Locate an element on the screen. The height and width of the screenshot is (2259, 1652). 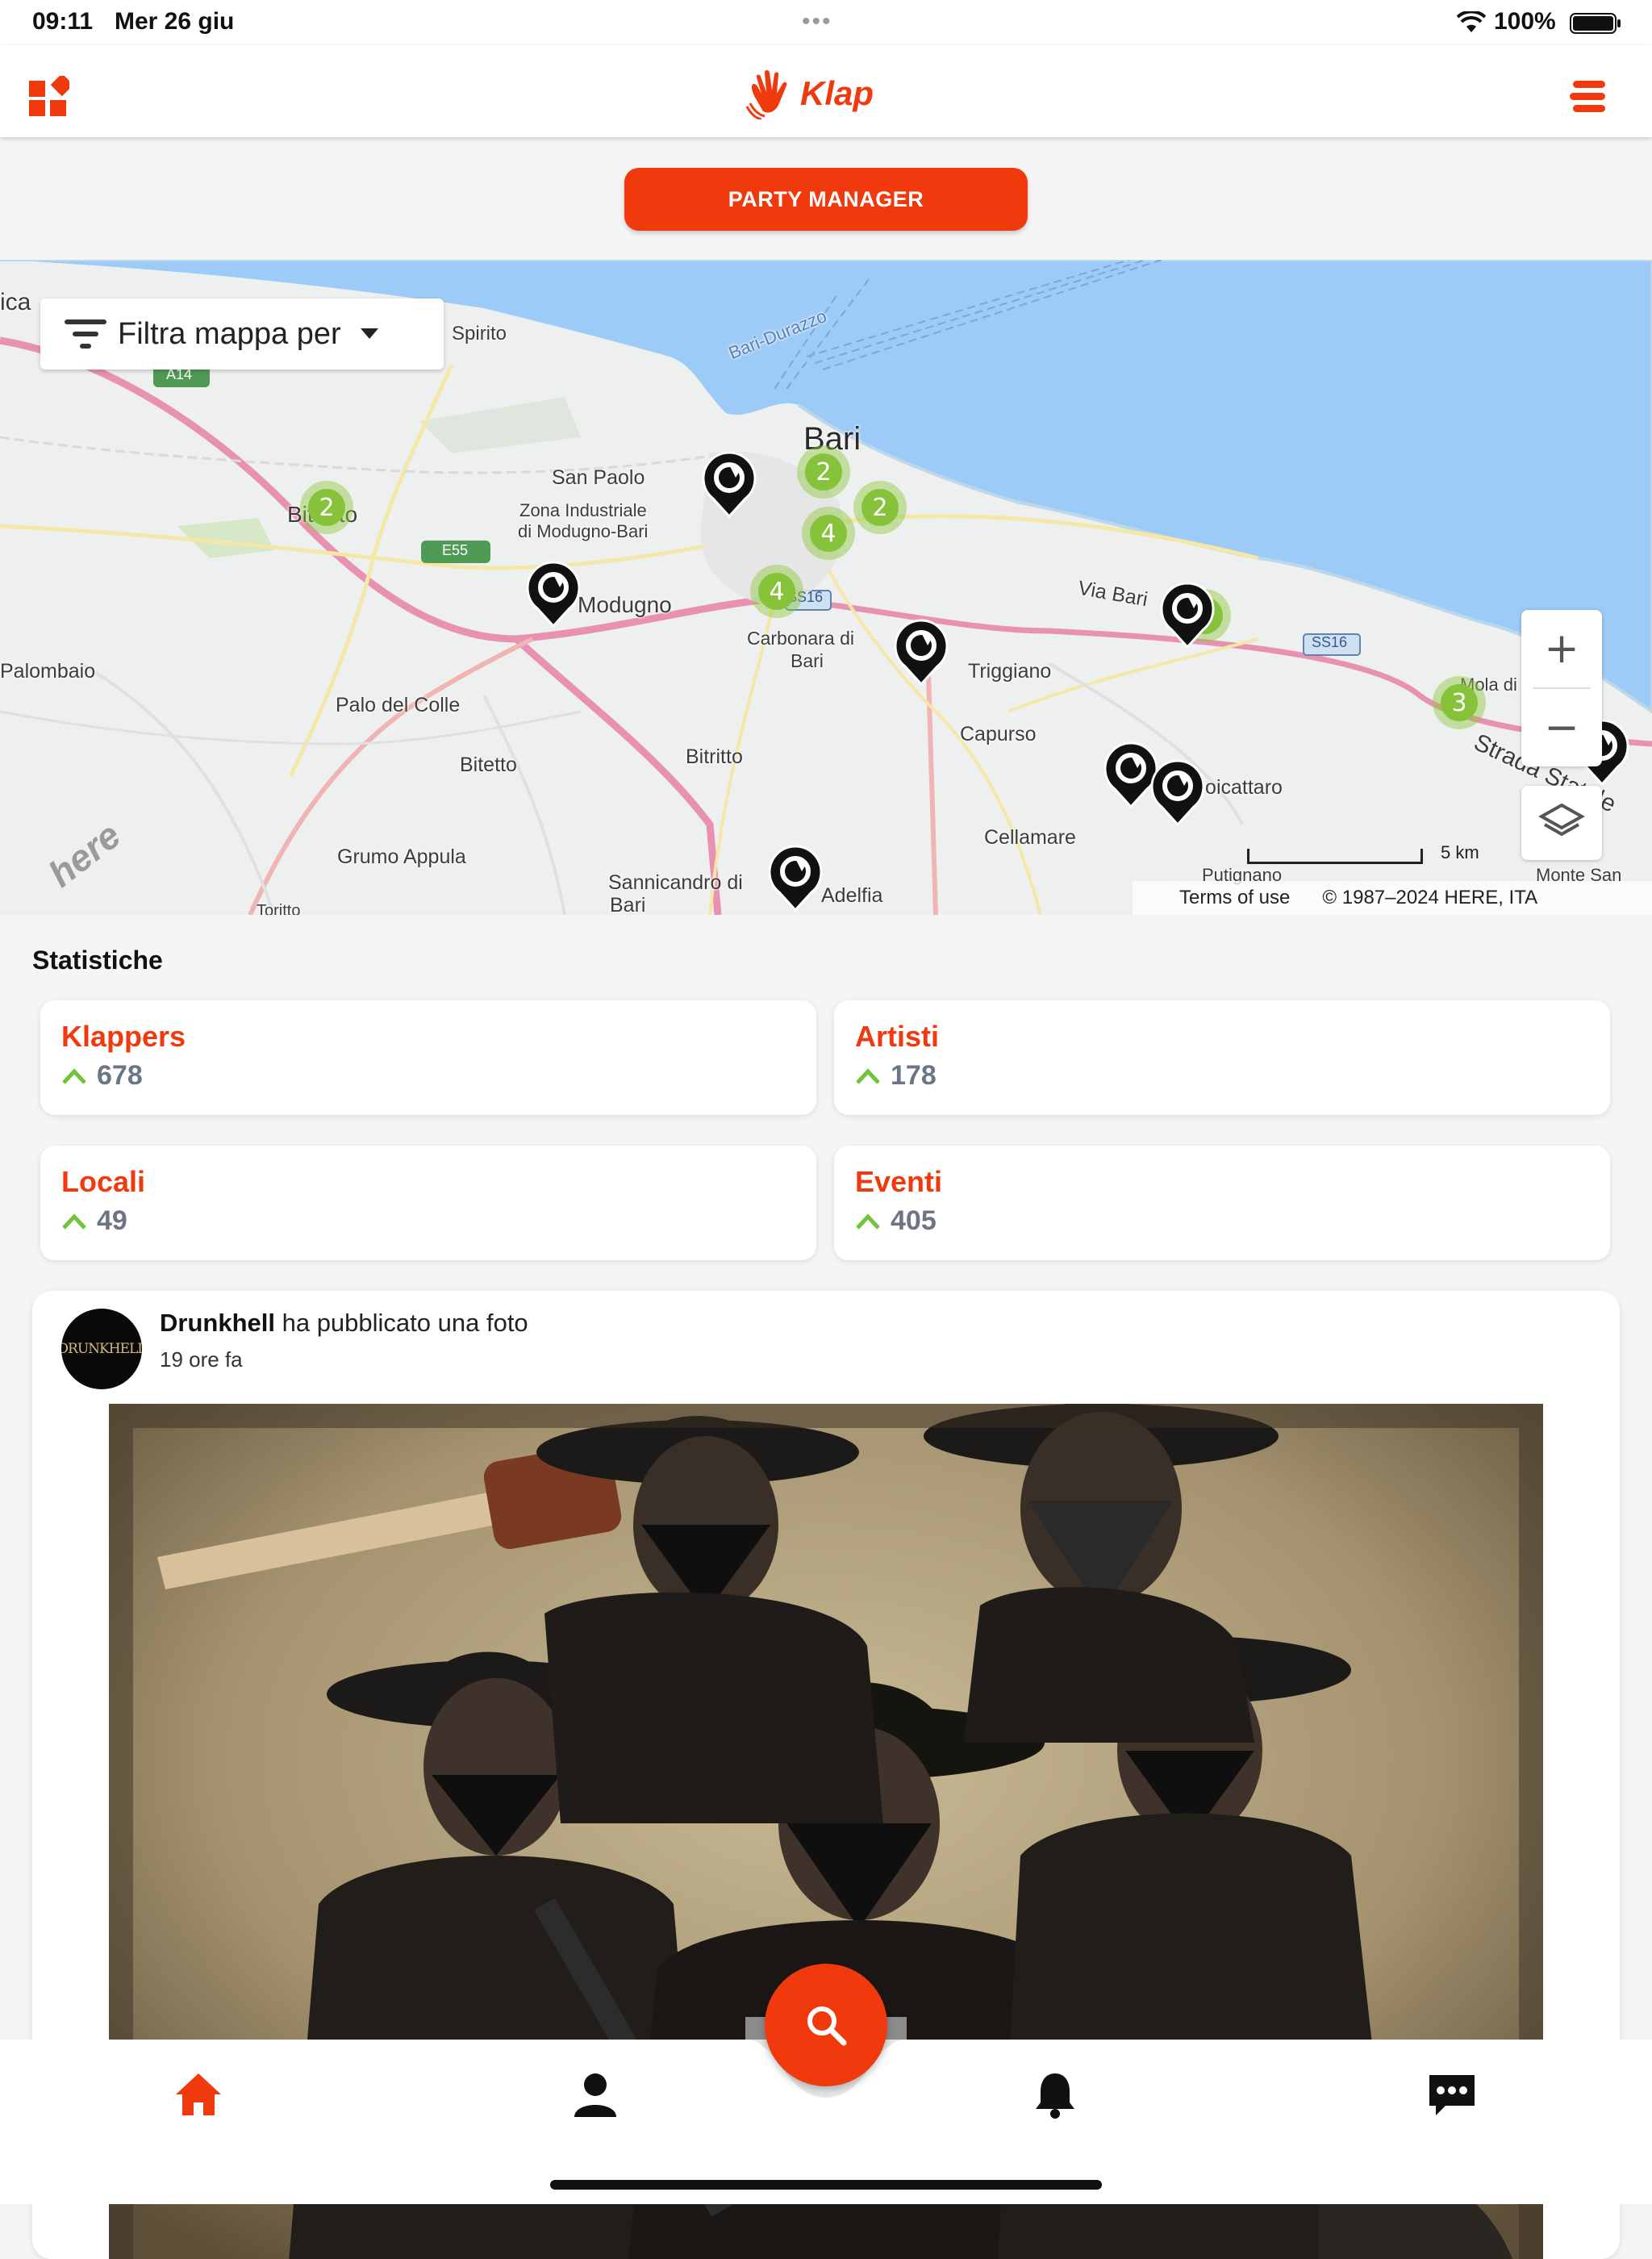
post-timestamp: 19 ore fa is located at coordinates (202, 1360).